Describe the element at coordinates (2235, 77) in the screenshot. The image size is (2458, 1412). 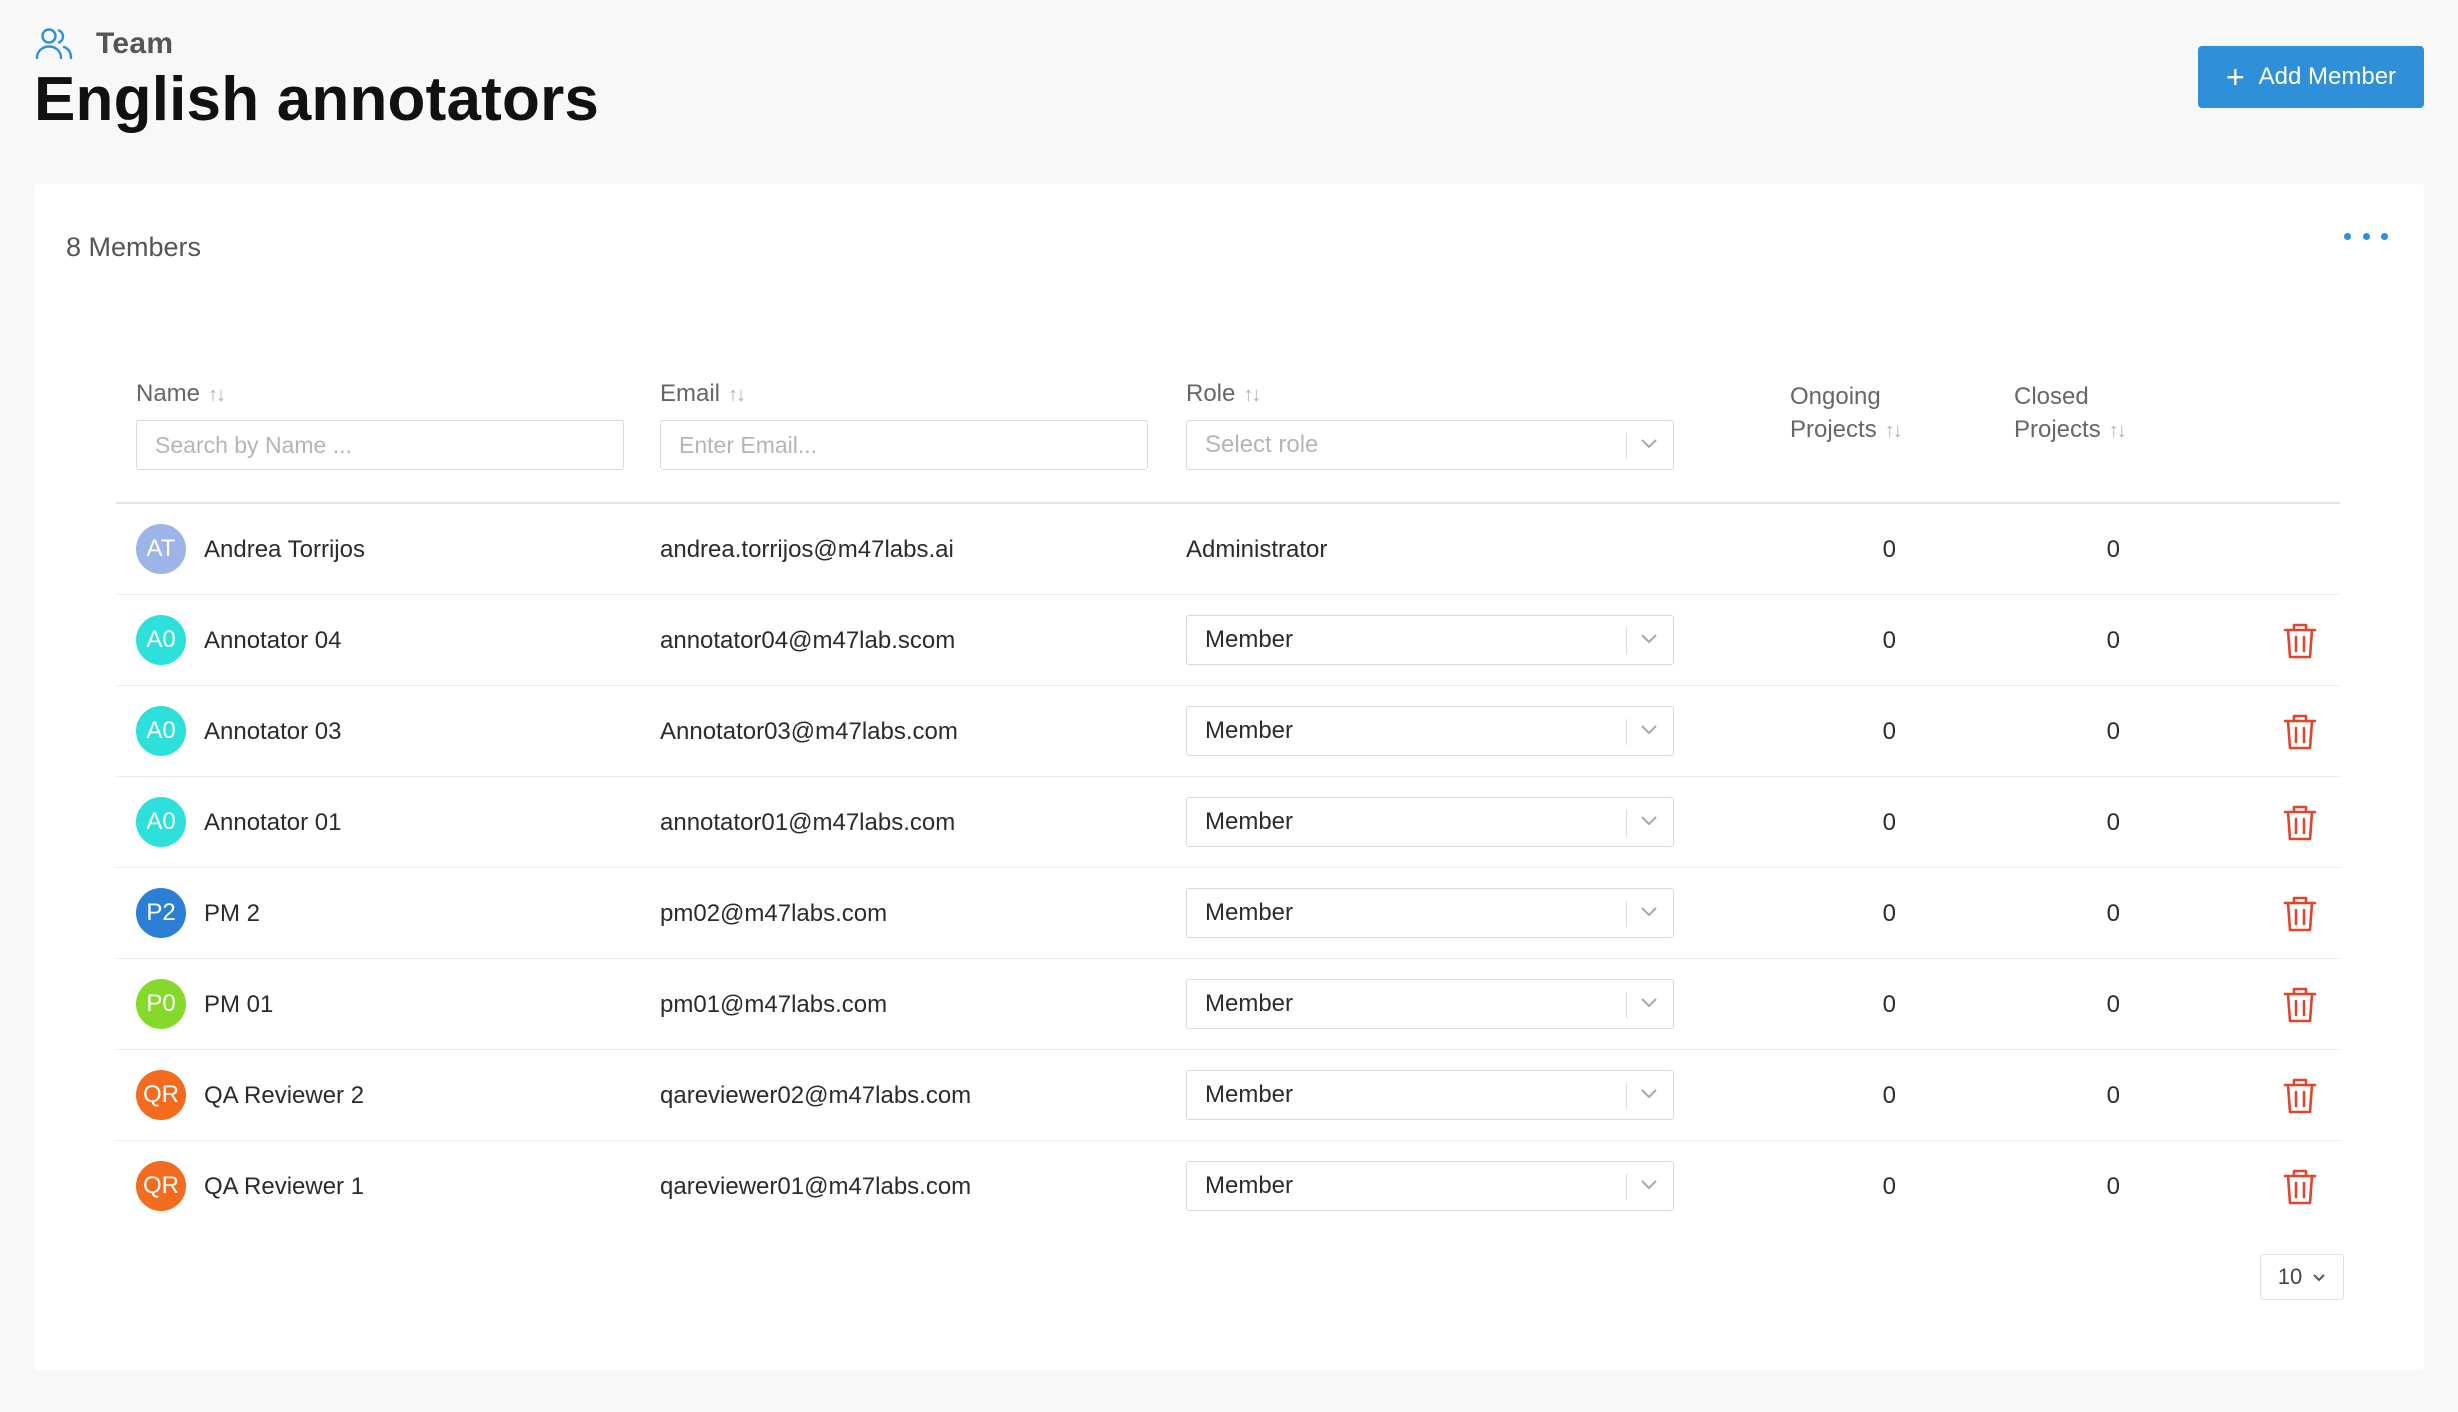
I see `plus-icon: +` at that location.